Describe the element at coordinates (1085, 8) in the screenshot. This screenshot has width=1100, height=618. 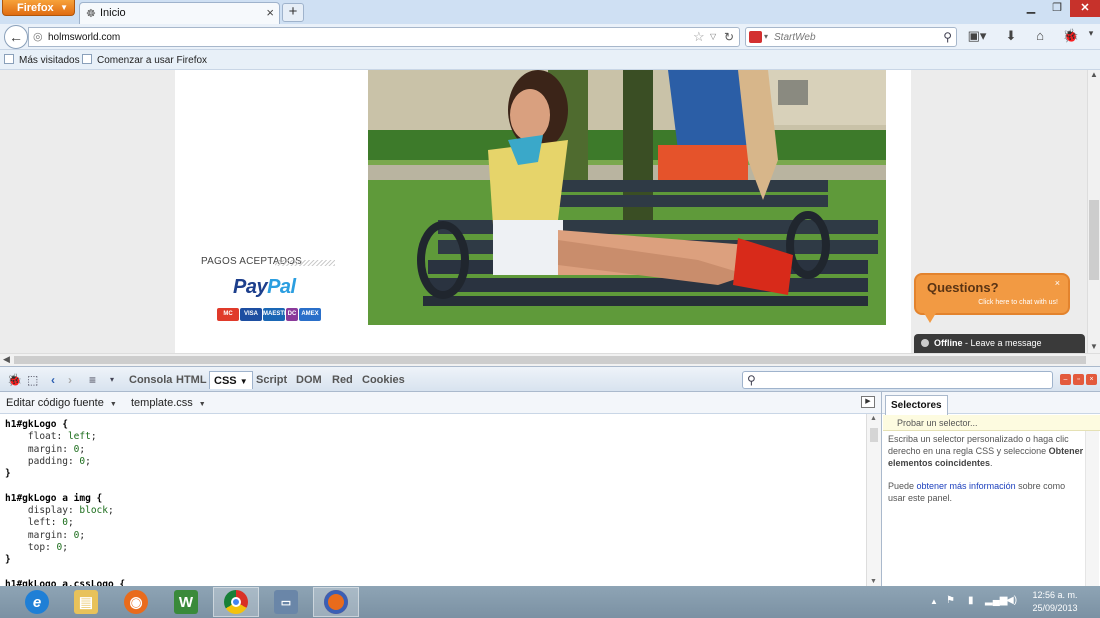
I see `close-window-button: ✕` at that location.